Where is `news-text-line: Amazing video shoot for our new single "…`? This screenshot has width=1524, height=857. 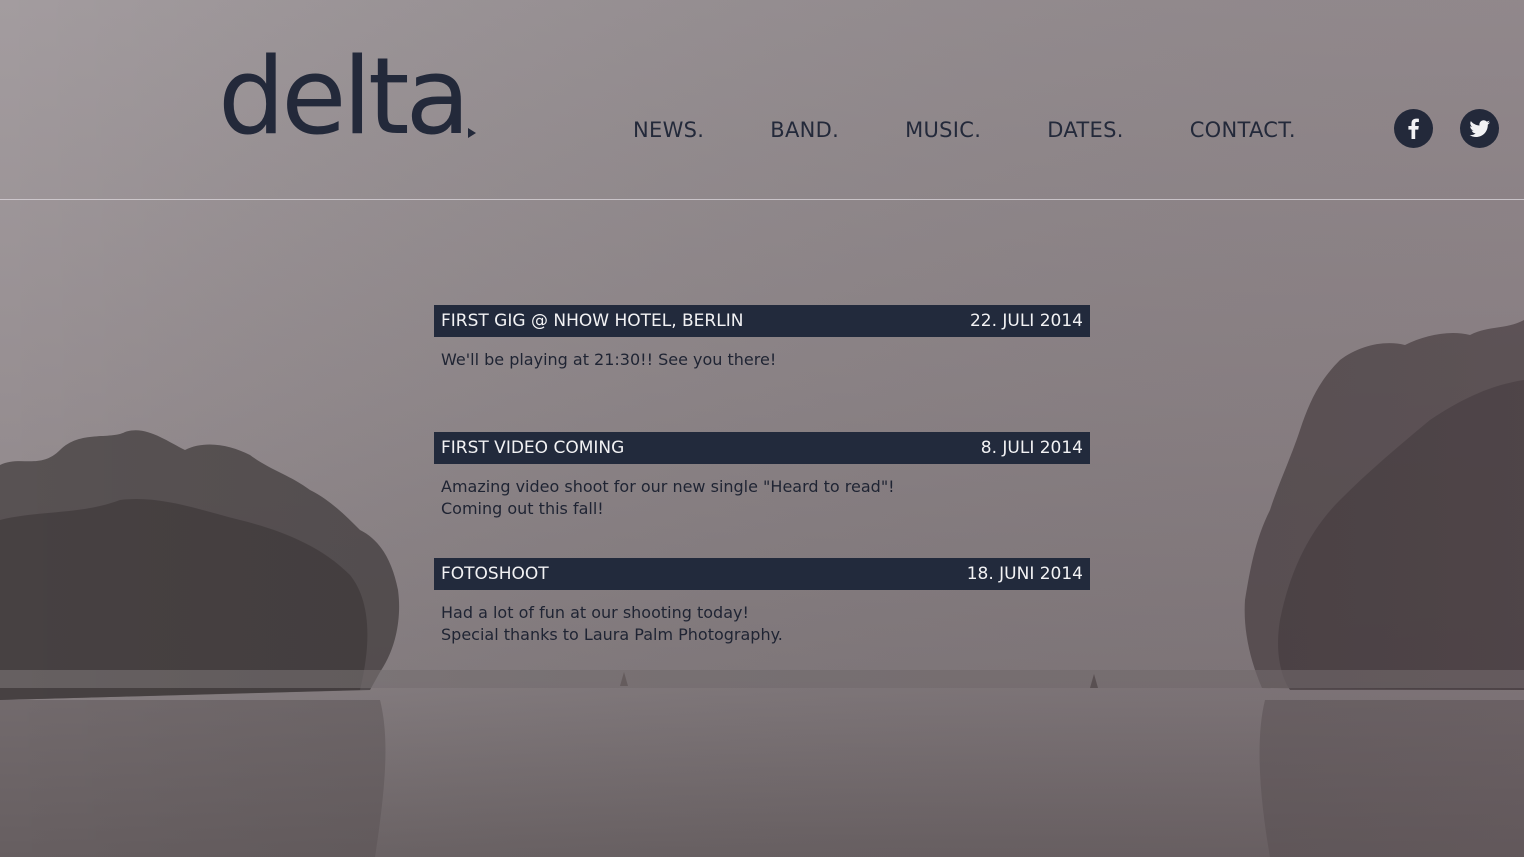
news-text-line: Amazing video shoot for our new single "… is located at coordinates (668, 486).